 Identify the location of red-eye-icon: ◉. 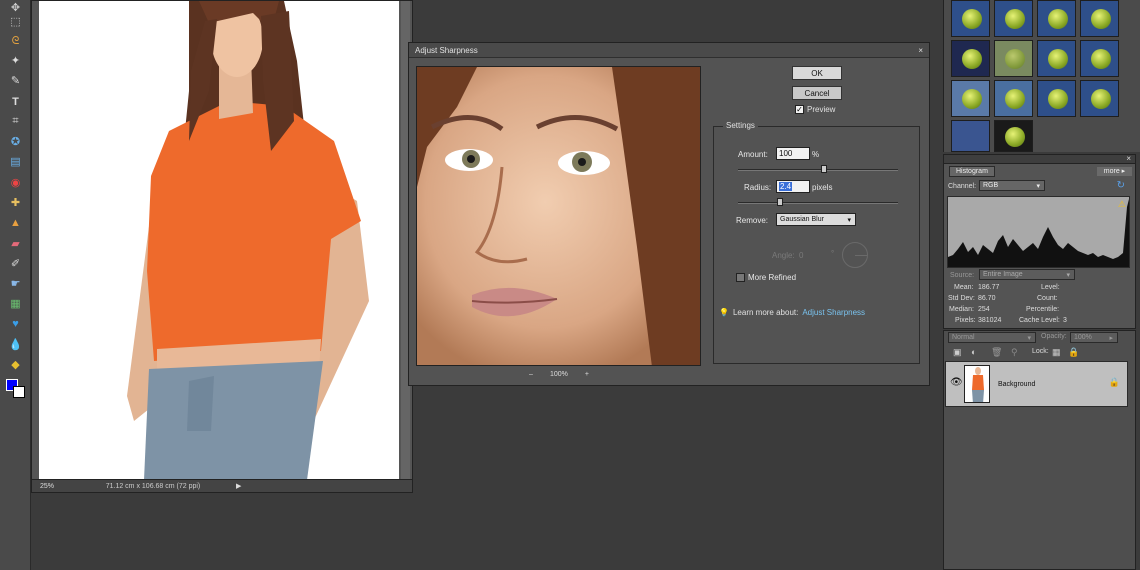
(15, 182).